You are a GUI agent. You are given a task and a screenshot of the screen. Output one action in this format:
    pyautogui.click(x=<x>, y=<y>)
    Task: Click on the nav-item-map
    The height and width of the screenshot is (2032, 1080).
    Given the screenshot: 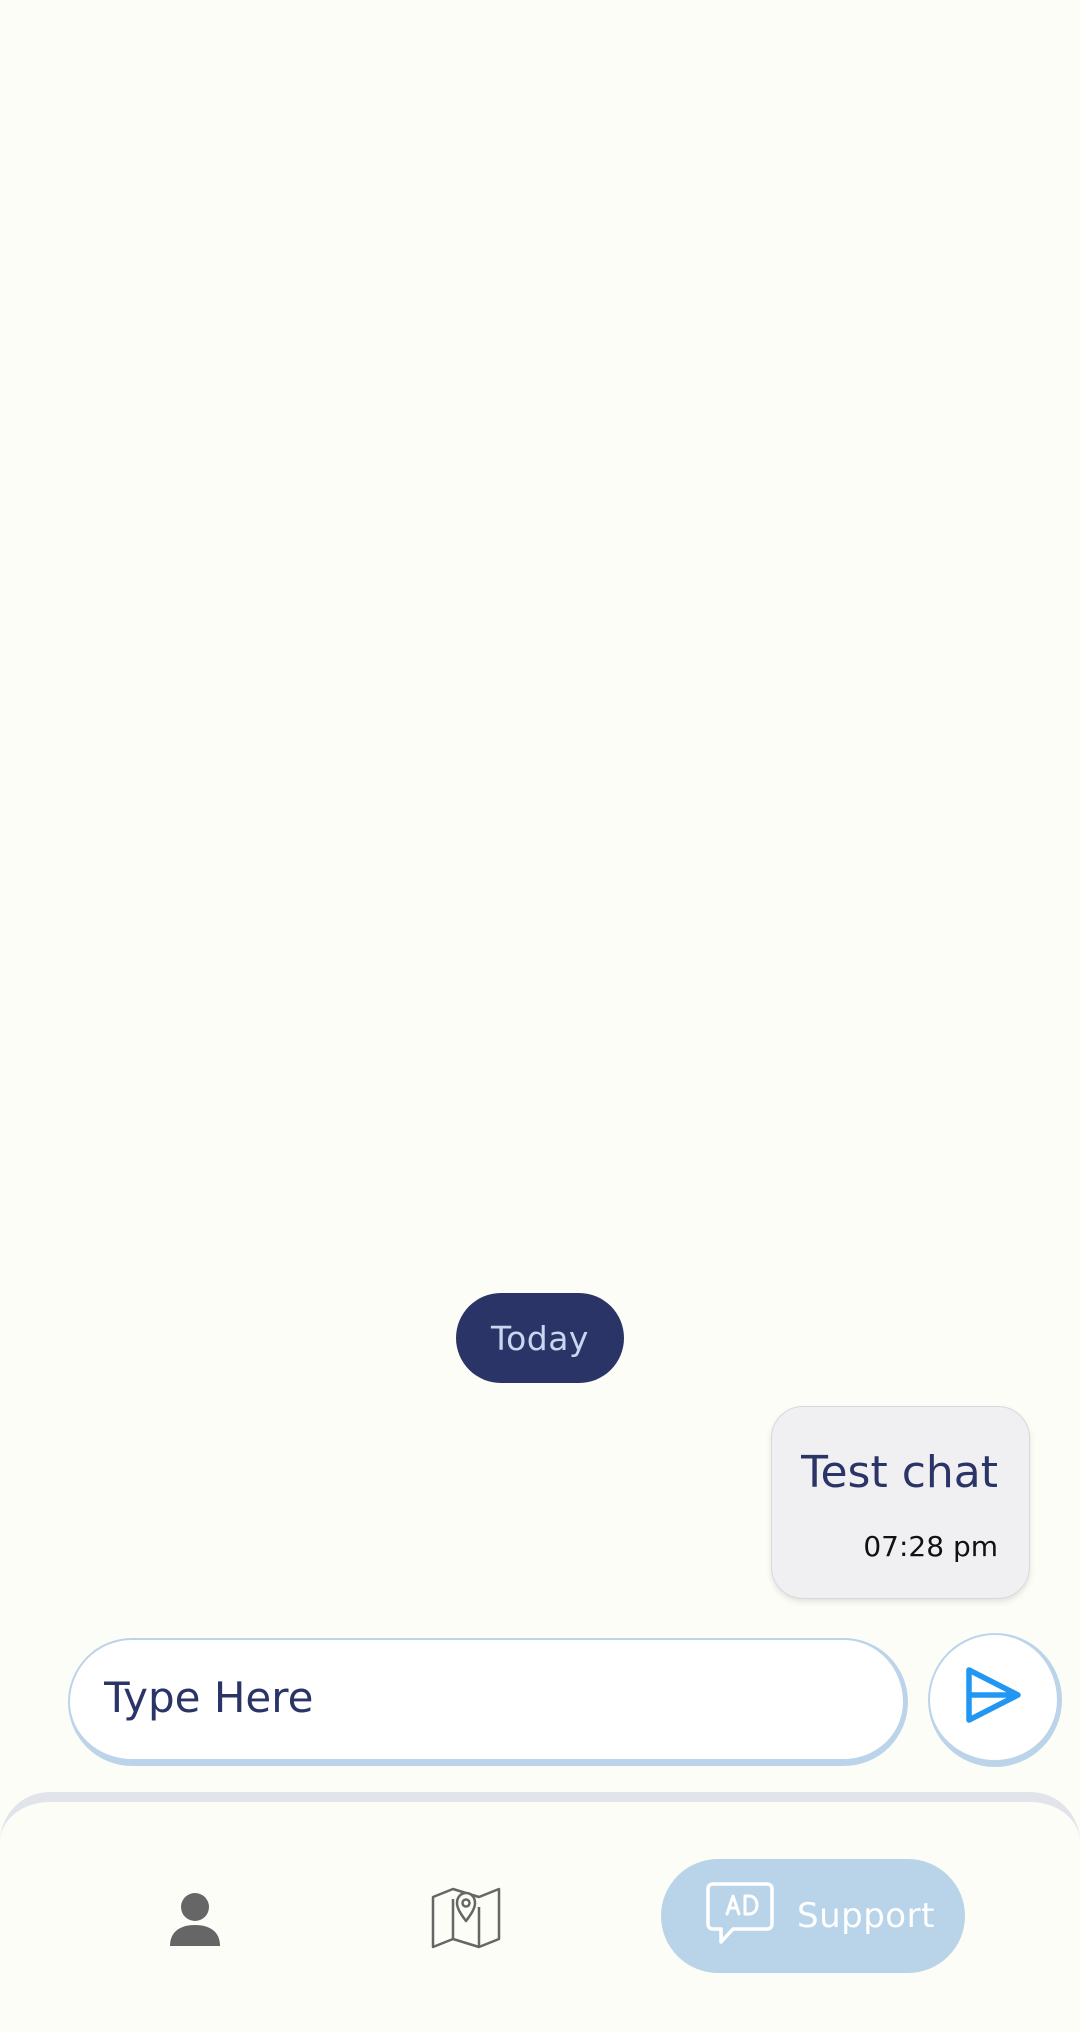 What is the action you would take?
    pyautogui.click(x=466, y=1920)
    